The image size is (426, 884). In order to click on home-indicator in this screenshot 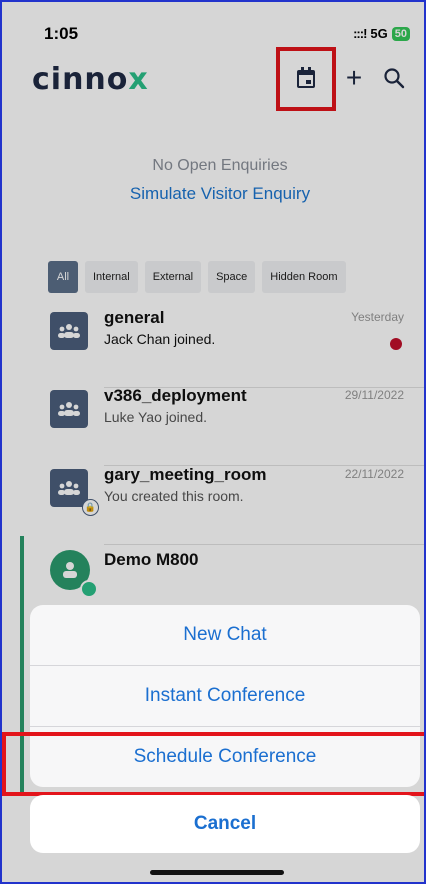, I will do `click(217, 872)`.